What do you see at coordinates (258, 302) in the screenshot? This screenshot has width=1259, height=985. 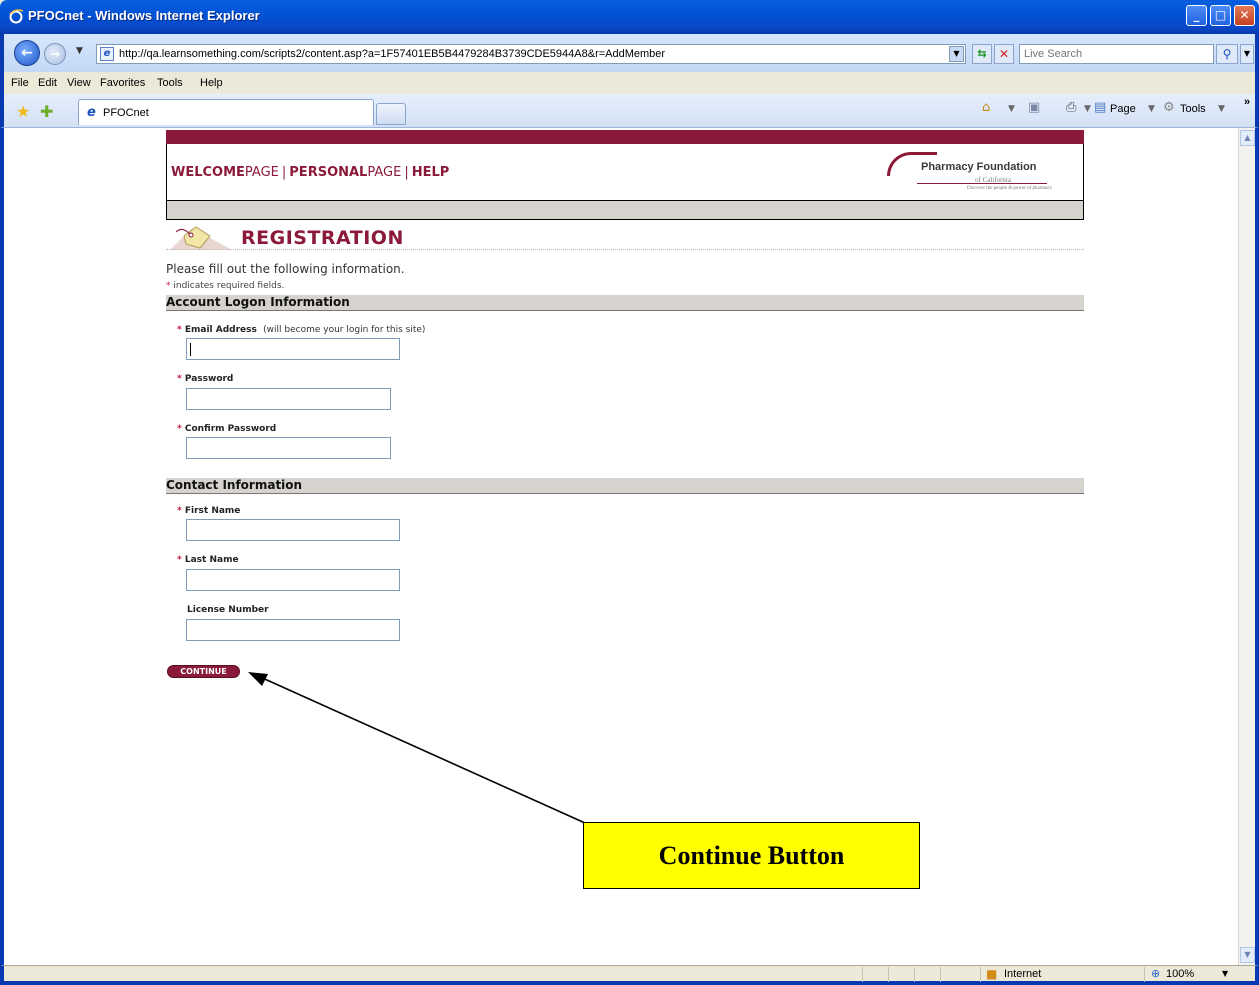 I see `section-title: Account Logon Information` at bounding box center [258, 302].